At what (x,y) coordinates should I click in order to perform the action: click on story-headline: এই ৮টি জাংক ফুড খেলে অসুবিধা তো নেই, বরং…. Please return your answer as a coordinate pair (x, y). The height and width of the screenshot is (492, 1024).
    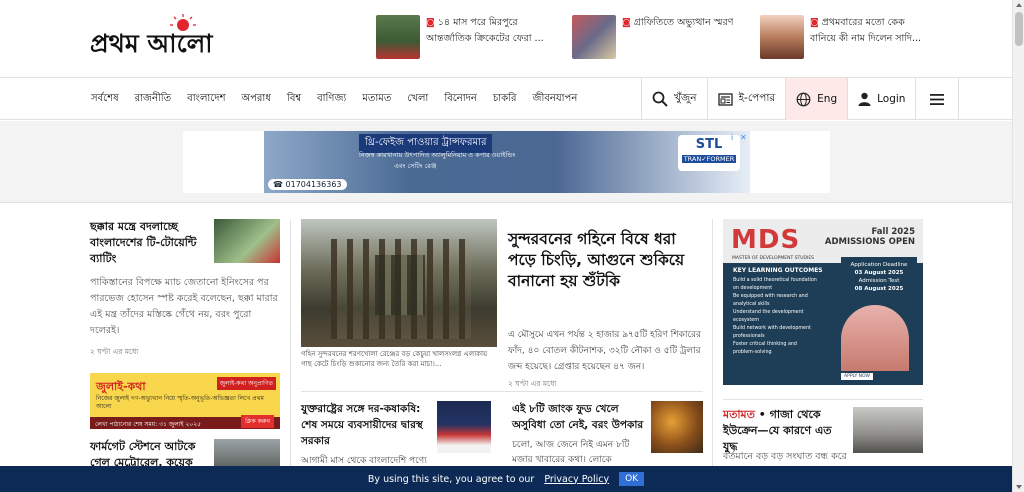
    Looking at the image, I should click on (578, 417).